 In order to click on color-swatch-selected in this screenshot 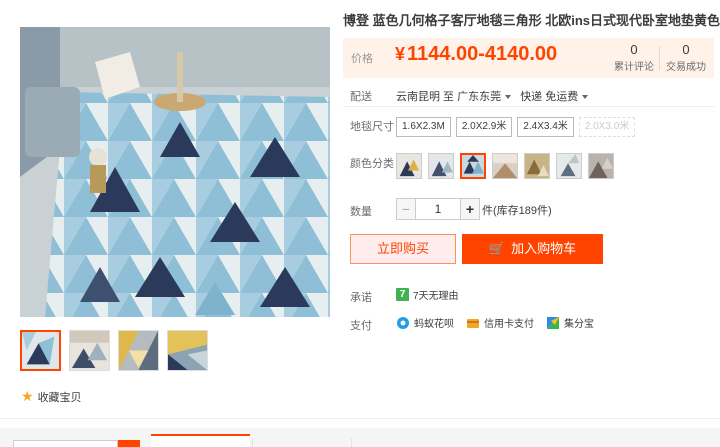, I will do `click(473, 166)`.